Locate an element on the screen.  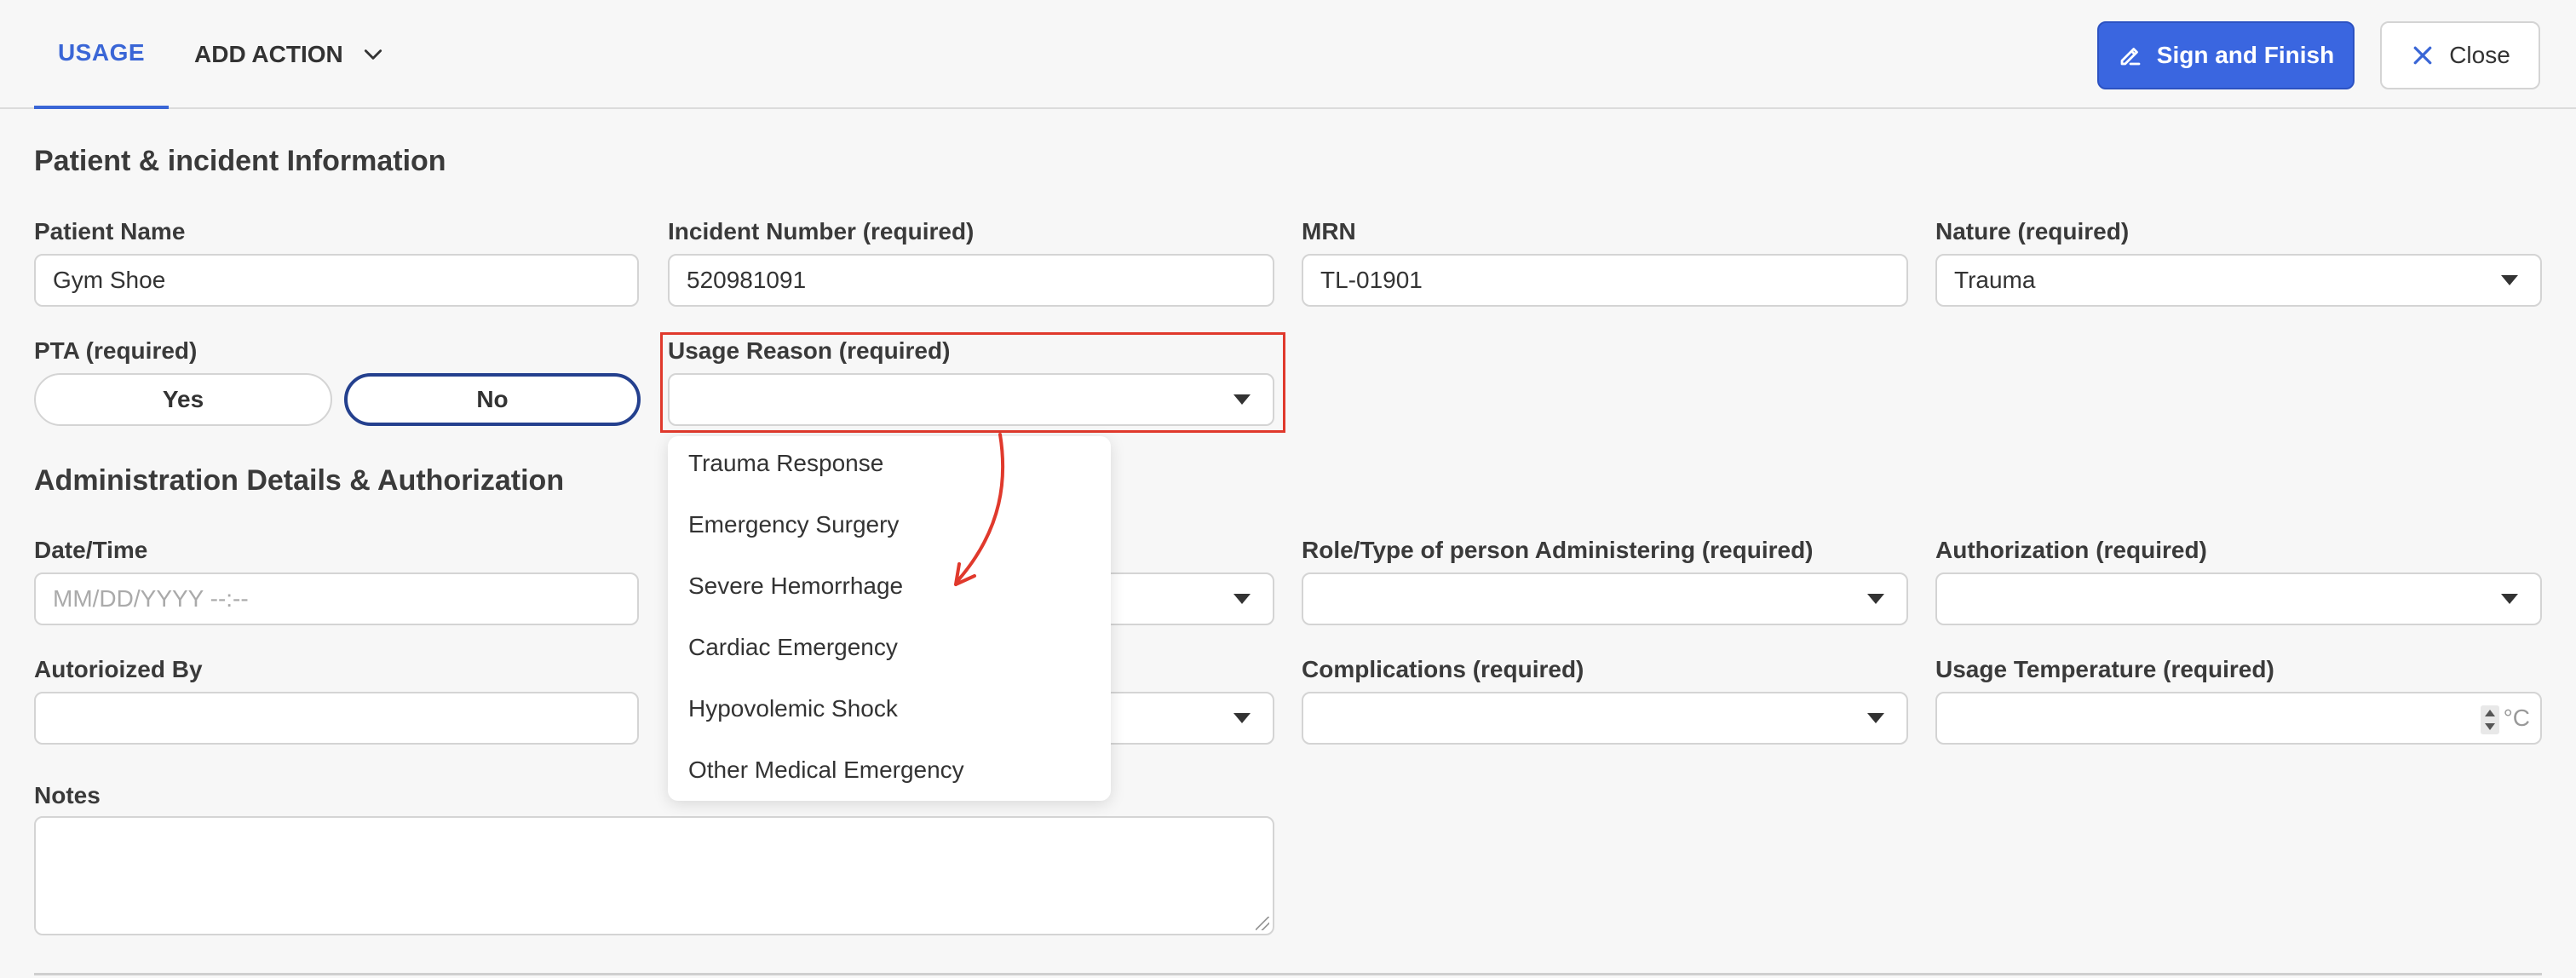
mrn-label: MRN is located at coordinates (1329, 231).